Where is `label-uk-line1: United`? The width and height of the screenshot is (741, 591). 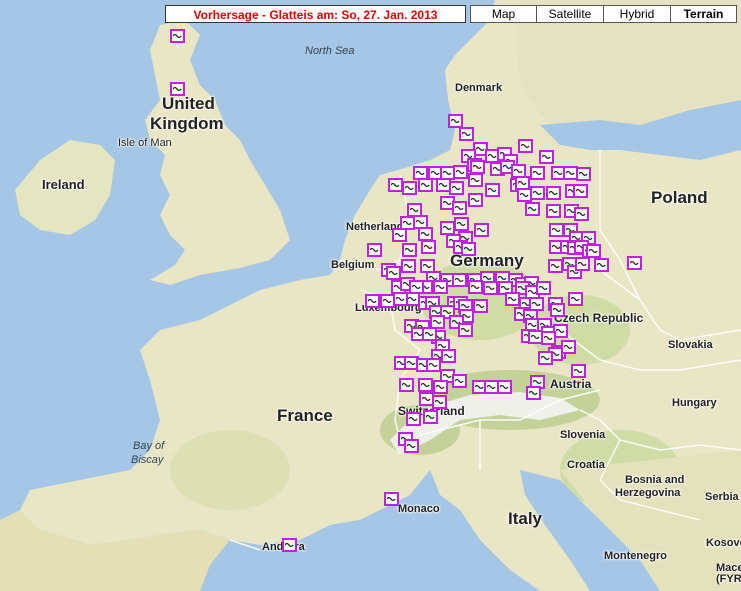
label-uk-line1: United is located at coordinates (188, 103).